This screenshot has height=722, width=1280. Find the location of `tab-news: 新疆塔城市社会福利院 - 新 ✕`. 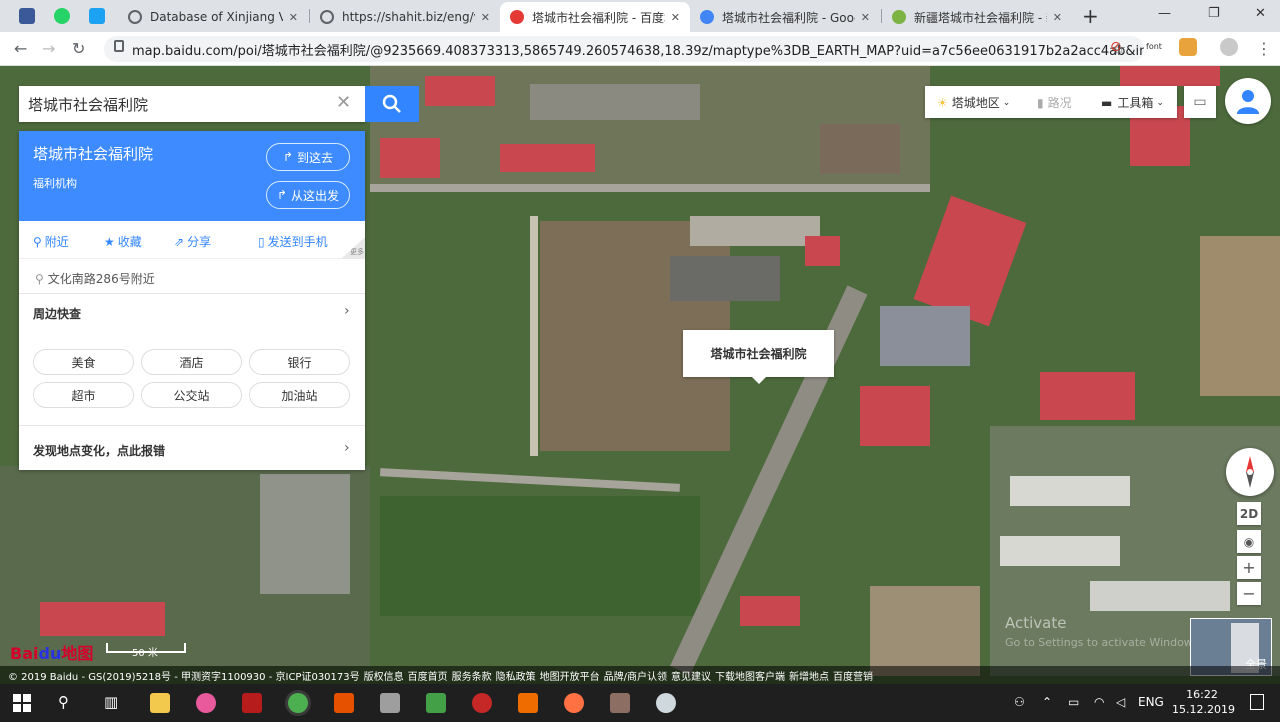

tab-news: 新疆塔城市社会福利院 - 新 ✕ is located at coordinates (977, 17).